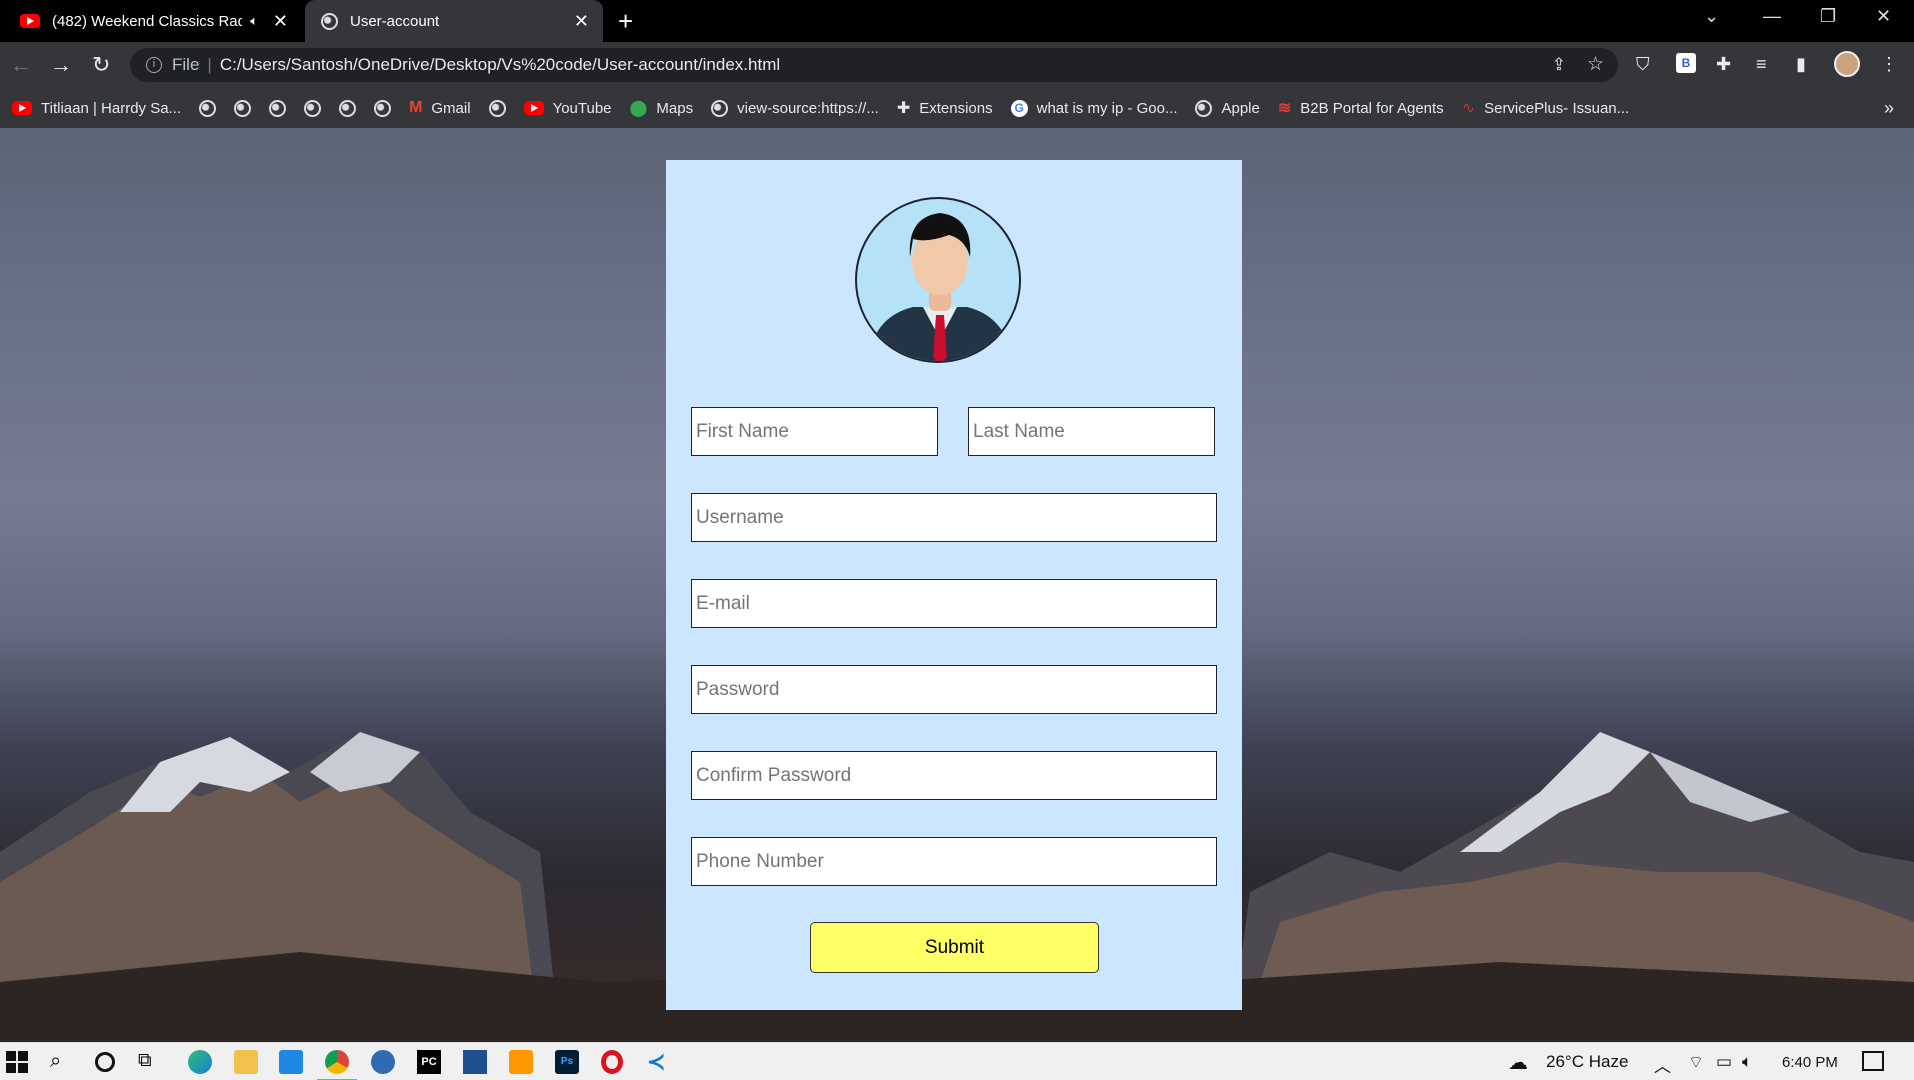  I want to click on forward-arrow-icon: →, so click(61, 65).